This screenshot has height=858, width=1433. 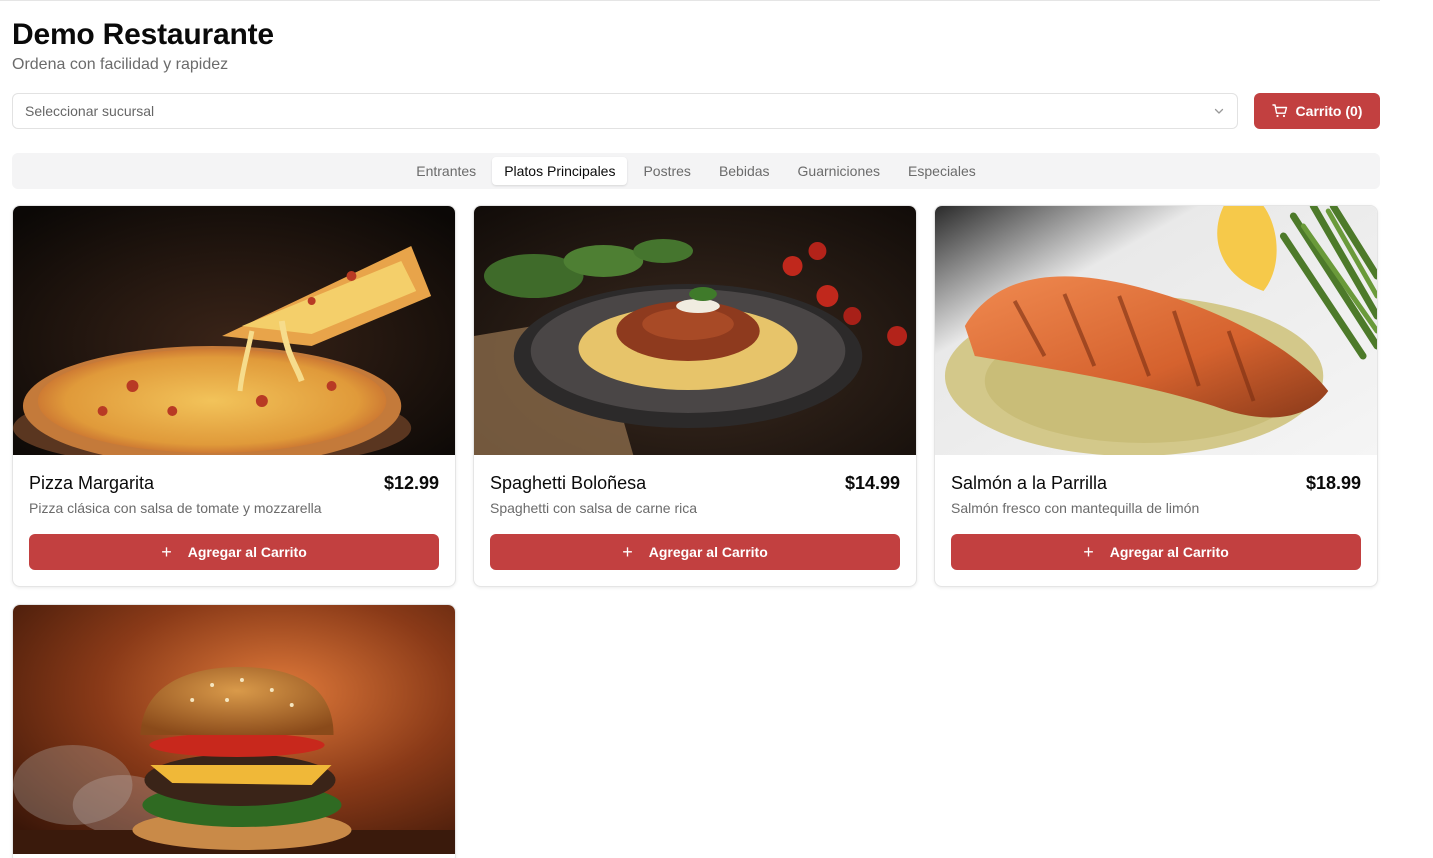 What do you see at coordinates (120, 64) in the screenshot?
I see `page-subtitle: Ordena con facilidad y rapidez` at bounding box center [120, 64].